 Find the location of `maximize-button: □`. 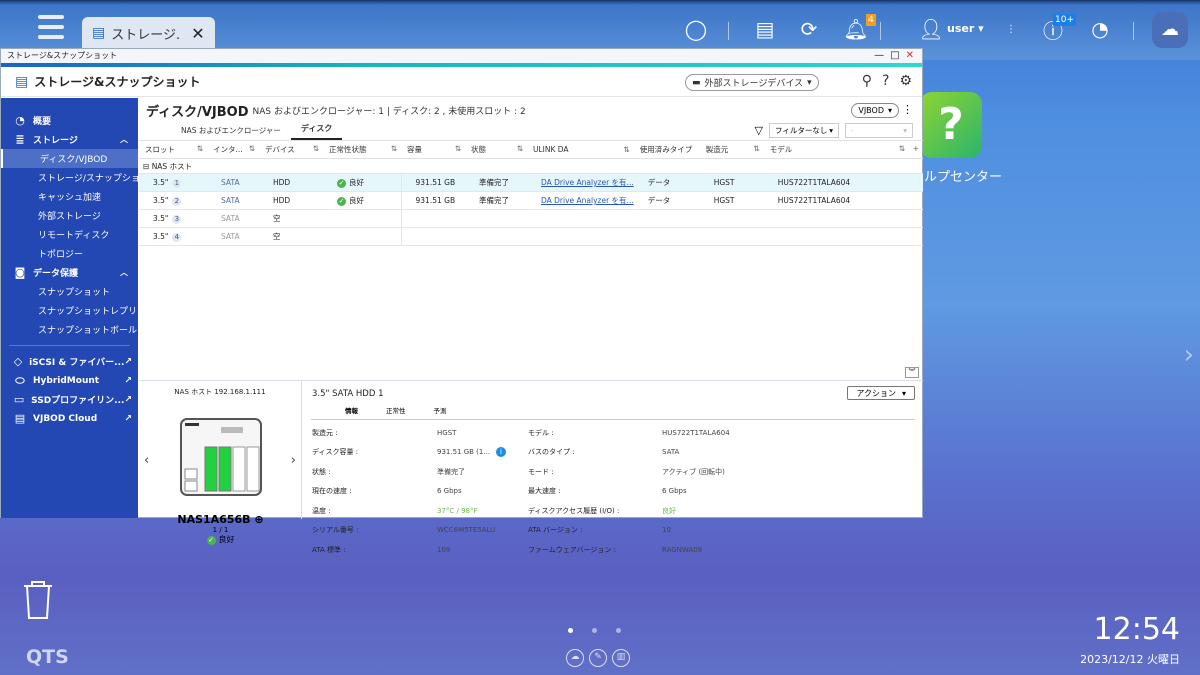

maximize-button: □ is located at coordinates (894, 56).